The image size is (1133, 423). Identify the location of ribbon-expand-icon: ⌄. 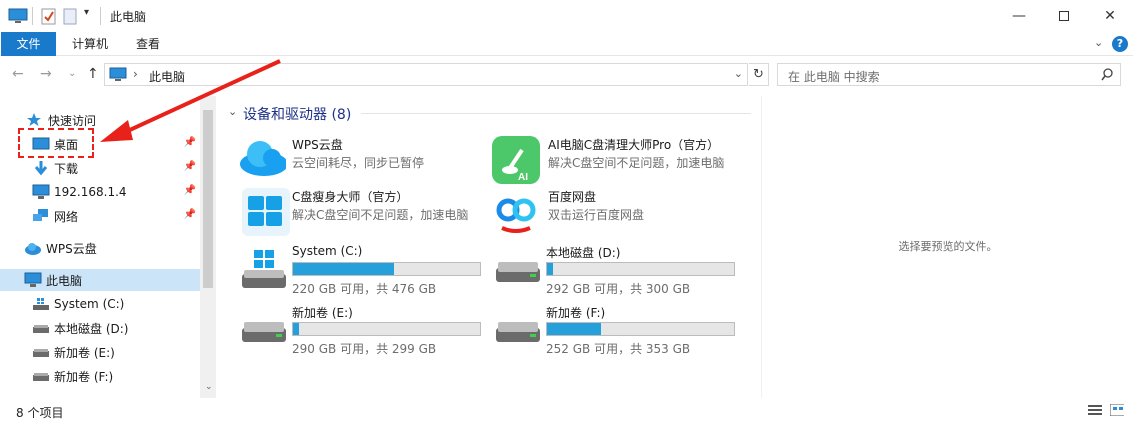
(1098, 42).